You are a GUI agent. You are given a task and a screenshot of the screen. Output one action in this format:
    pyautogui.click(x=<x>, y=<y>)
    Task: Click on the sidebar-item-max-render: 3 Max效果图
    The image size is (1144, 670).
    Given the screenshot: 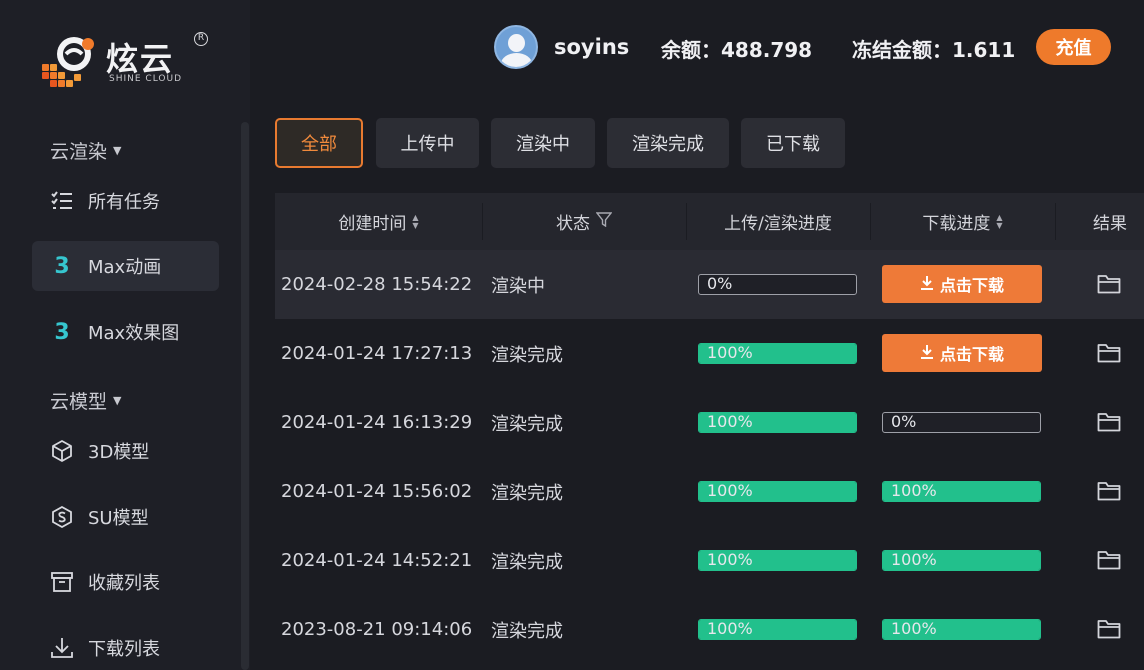 What is the action you would take?
    pyautogui.click(x=125, y=332)
    